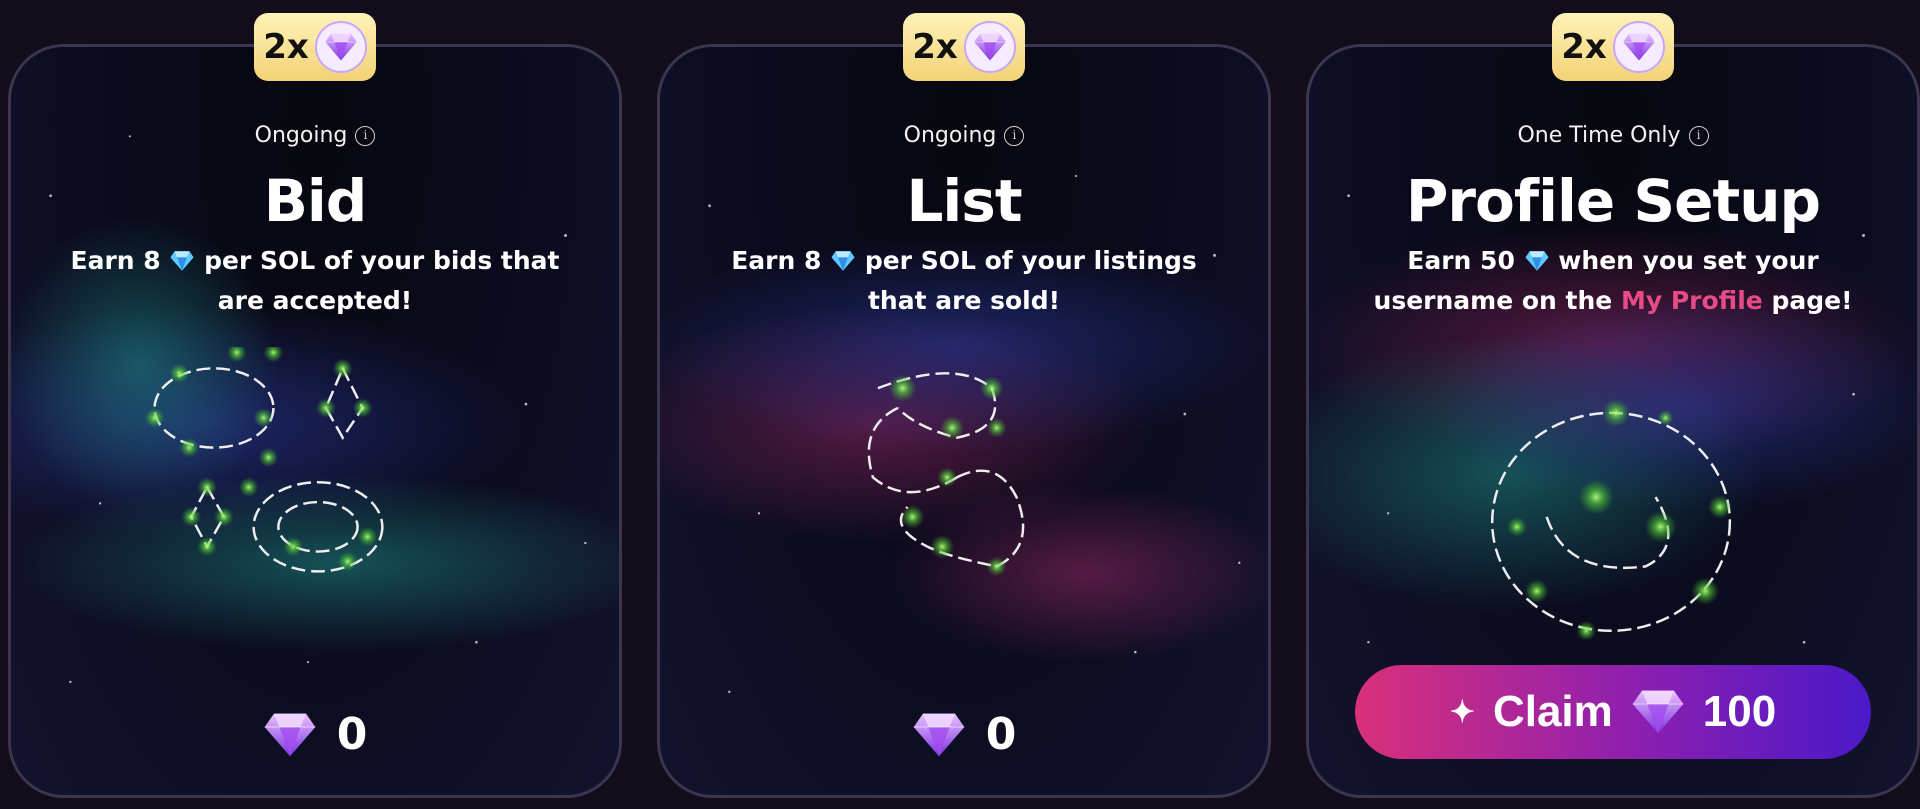  I want to click on desc-text: per SOL of your bids that, so click(382, 260).